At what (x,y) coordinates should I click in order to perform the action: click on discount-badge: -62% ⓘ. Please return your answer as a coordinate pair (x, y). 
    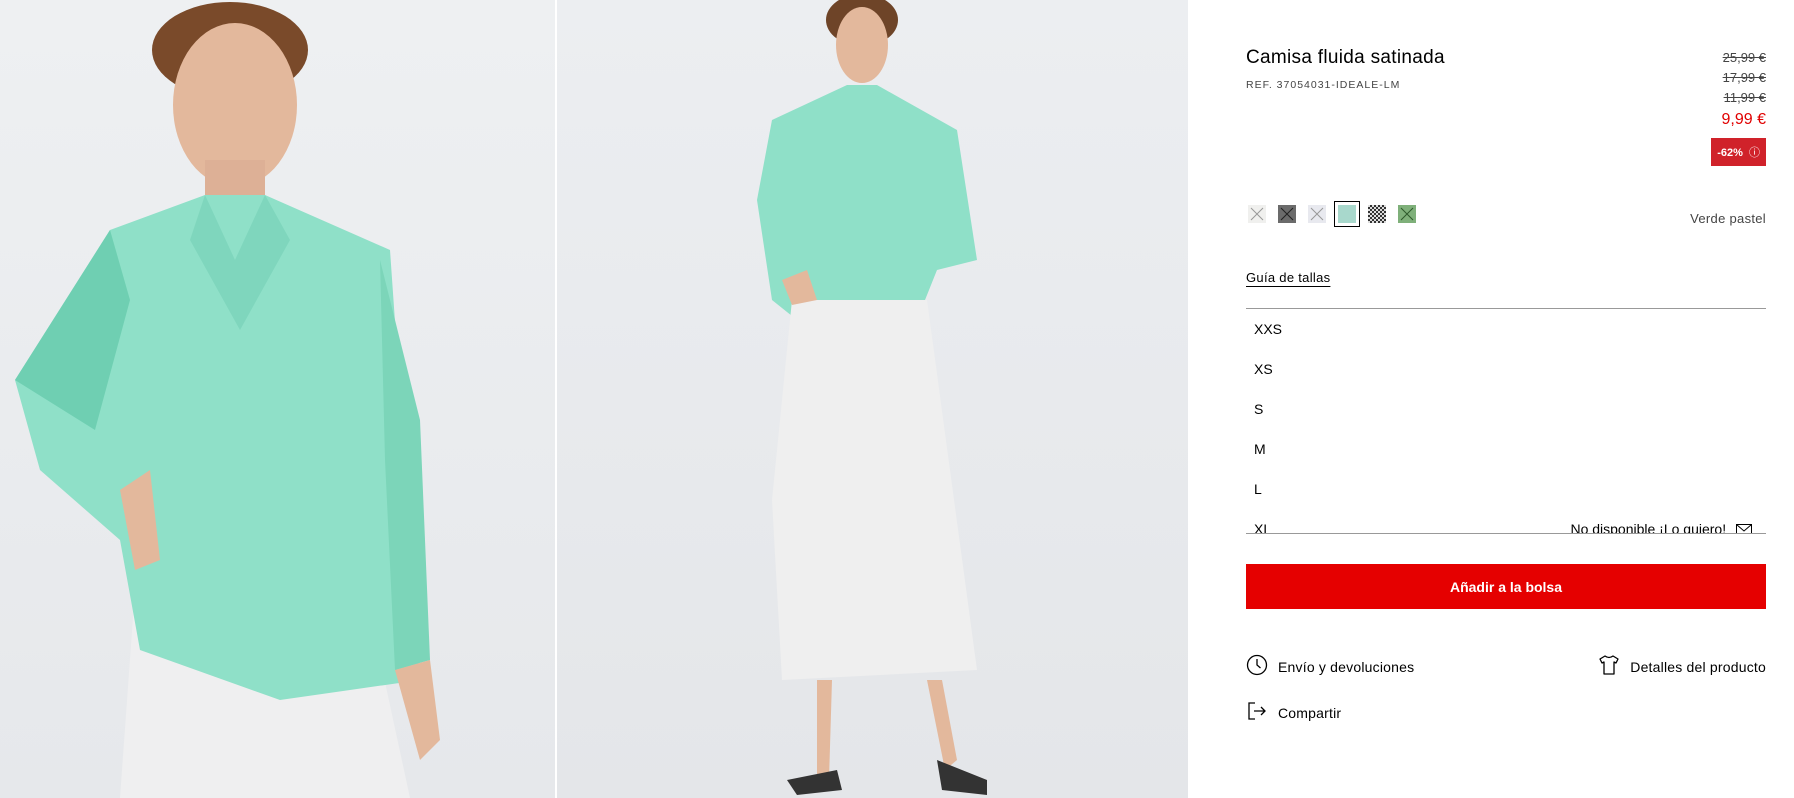
    Looking at the image, I should click on (1738, 152).